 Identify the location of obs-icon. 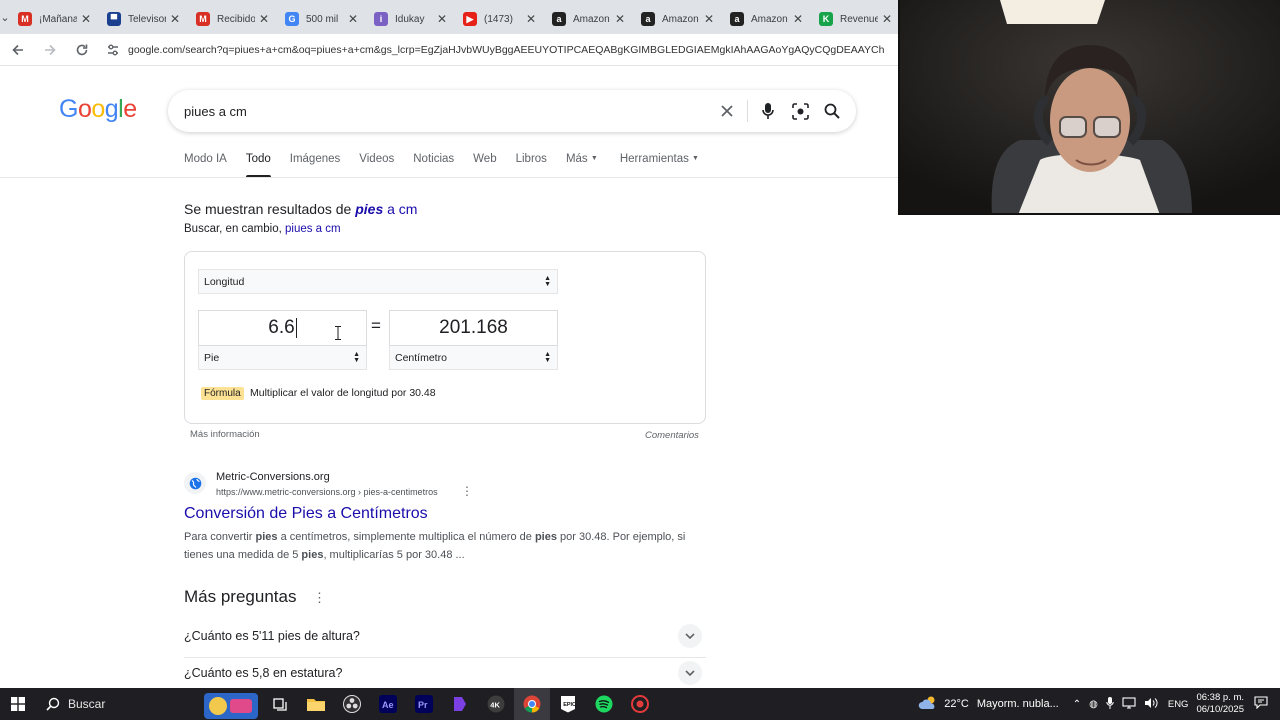
(352, 704).